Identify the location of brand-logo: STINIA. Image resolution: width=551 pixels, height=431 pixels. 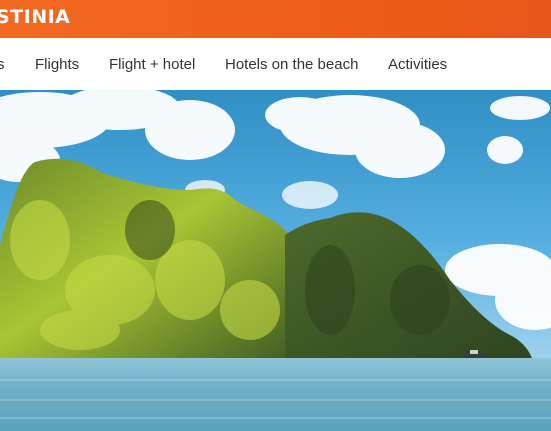
(35, 17).